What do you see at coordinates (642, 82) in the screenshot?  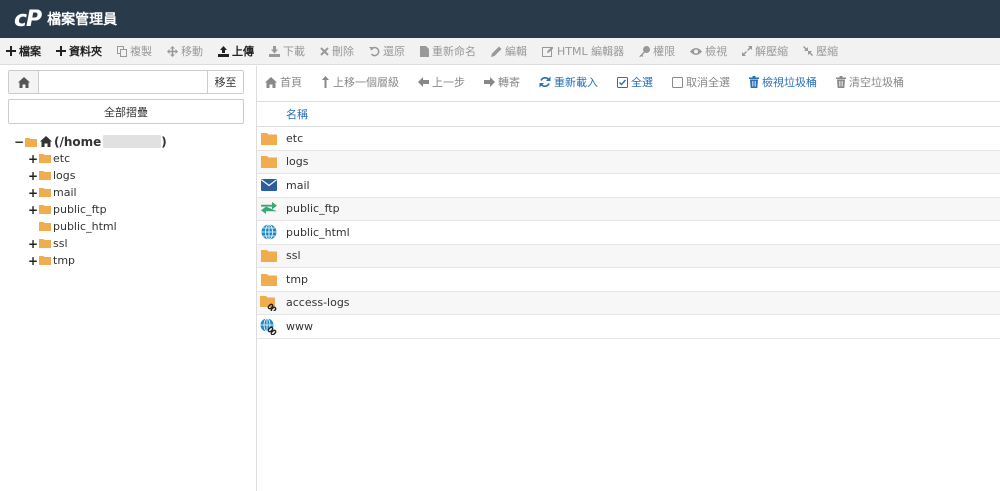 I see `nav-button-label: 全選` at bounding box center [642, 82].